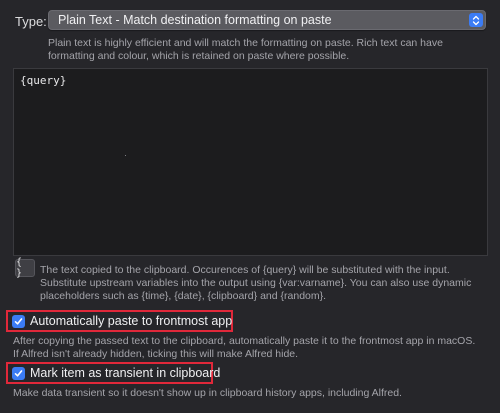 This screenshot has width=500, height=413. What do you see at coordinates (125, 373) in the screenshot?
I see `transient-label: Mark item as transient in clipboard` at bounding box center [125, 373].